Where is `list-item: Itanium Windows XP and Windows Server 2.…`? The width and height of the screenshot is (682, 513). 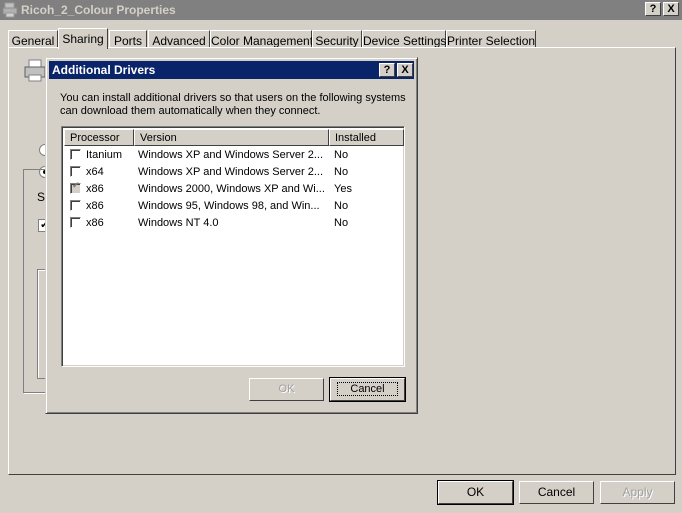 list-item: Itanium Windows XP and Windows Server 2.… is located at coordinates (234, 155).